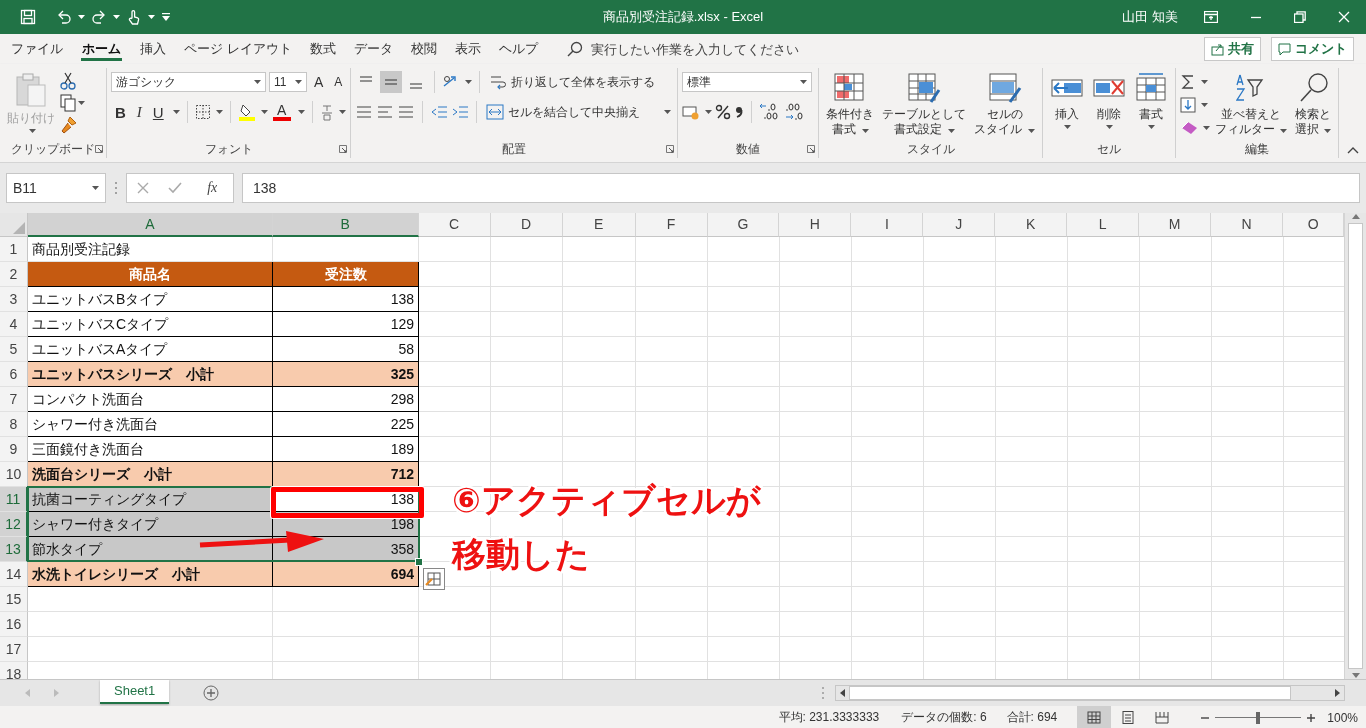 The width and height of the screenshot is (1366, 728). Describe the element at coordinates (1211, 17) in the screenshot. I see `ribbon-display-options-icon` at that location.